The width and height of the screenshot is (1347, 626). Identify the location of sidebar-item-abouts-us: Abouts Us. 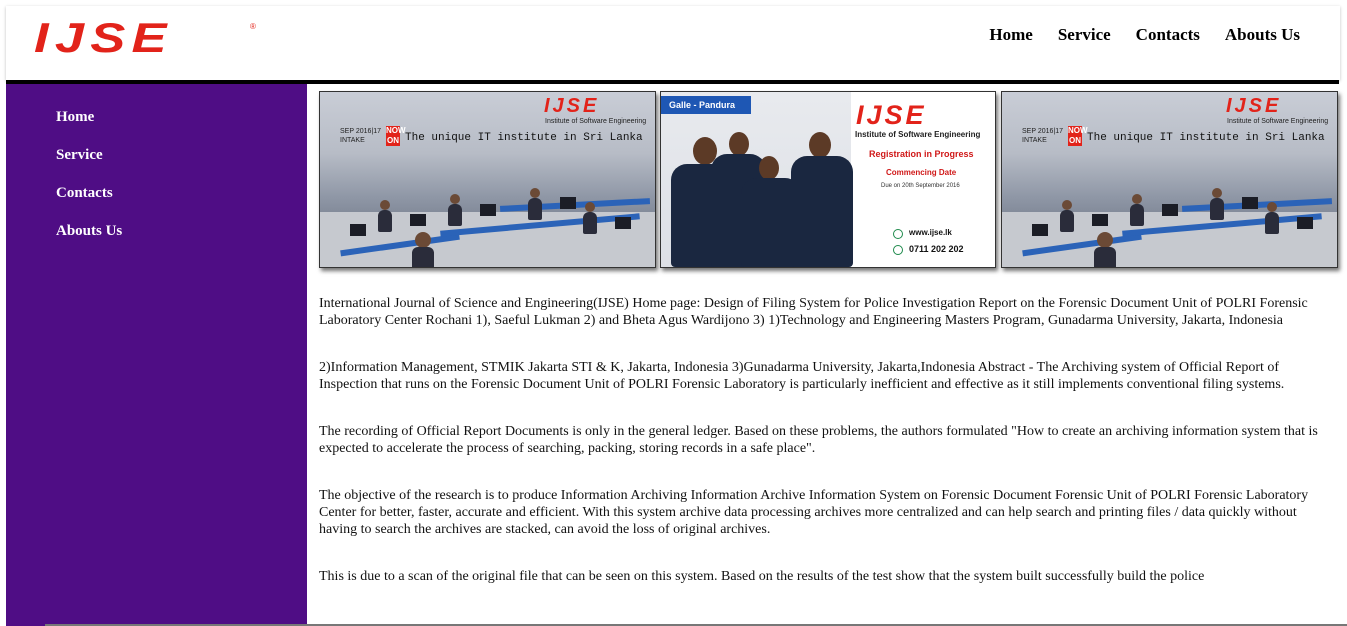
(89, 231).